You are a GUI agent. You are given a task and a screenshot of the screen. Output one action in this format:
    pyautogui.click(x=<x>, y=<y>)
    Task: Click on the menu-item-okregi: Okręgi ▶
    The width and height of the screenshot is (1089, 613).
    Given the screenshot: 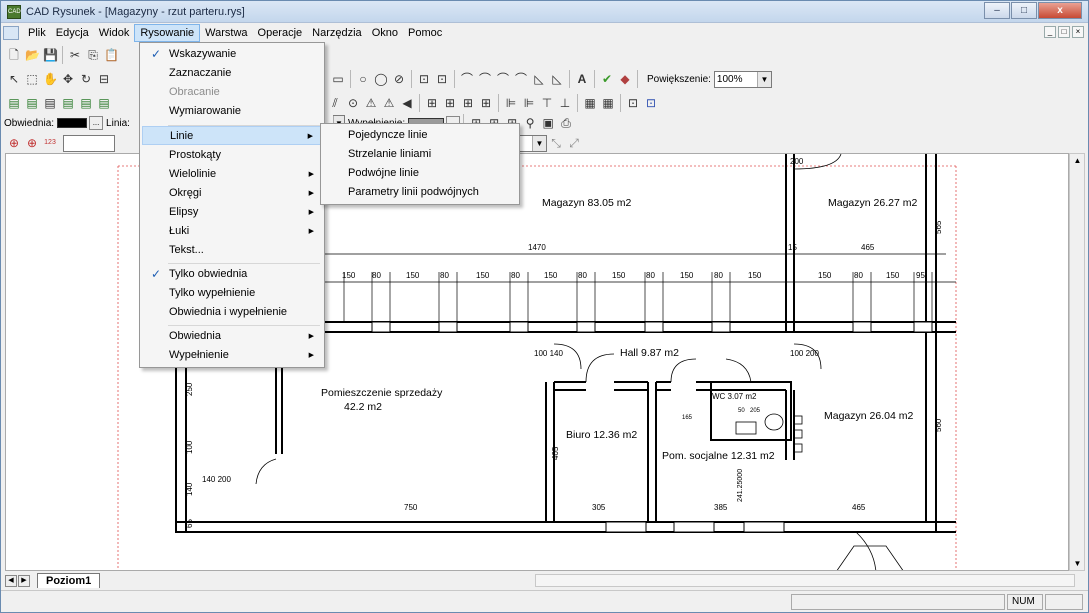 What is the action you would take?
    pyautogui.click(x=232, y=193)
    